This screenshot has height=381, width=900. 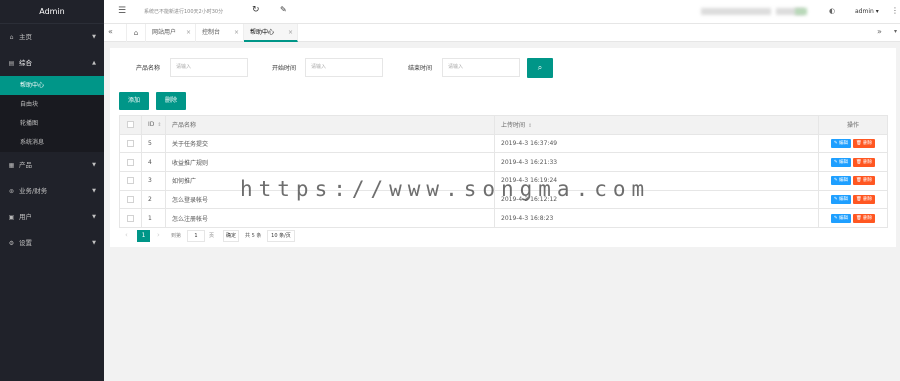 What do you see at coordinates (330, 199) in the screenshot?
I see `row-name: 怎么登录帐号` at bounding box center [330, 199].